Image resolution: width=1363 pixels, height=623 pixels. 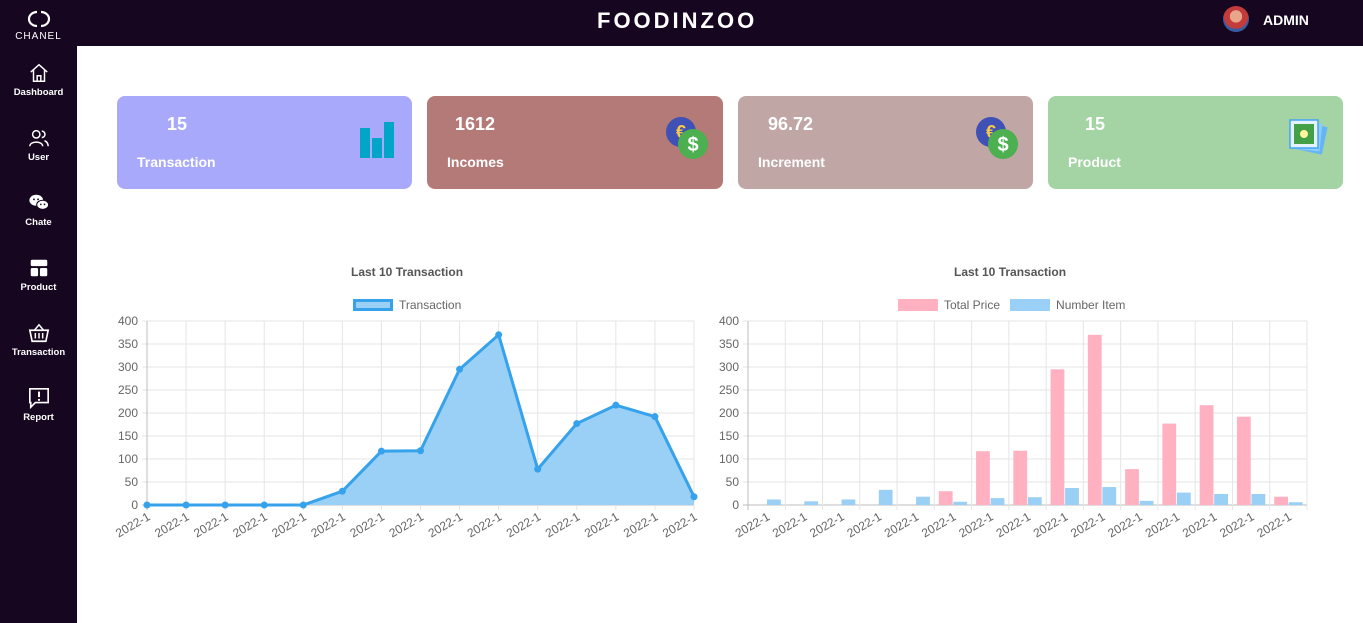 I want to click on sidebar-item-product: Product, so click(x=38, y=275).